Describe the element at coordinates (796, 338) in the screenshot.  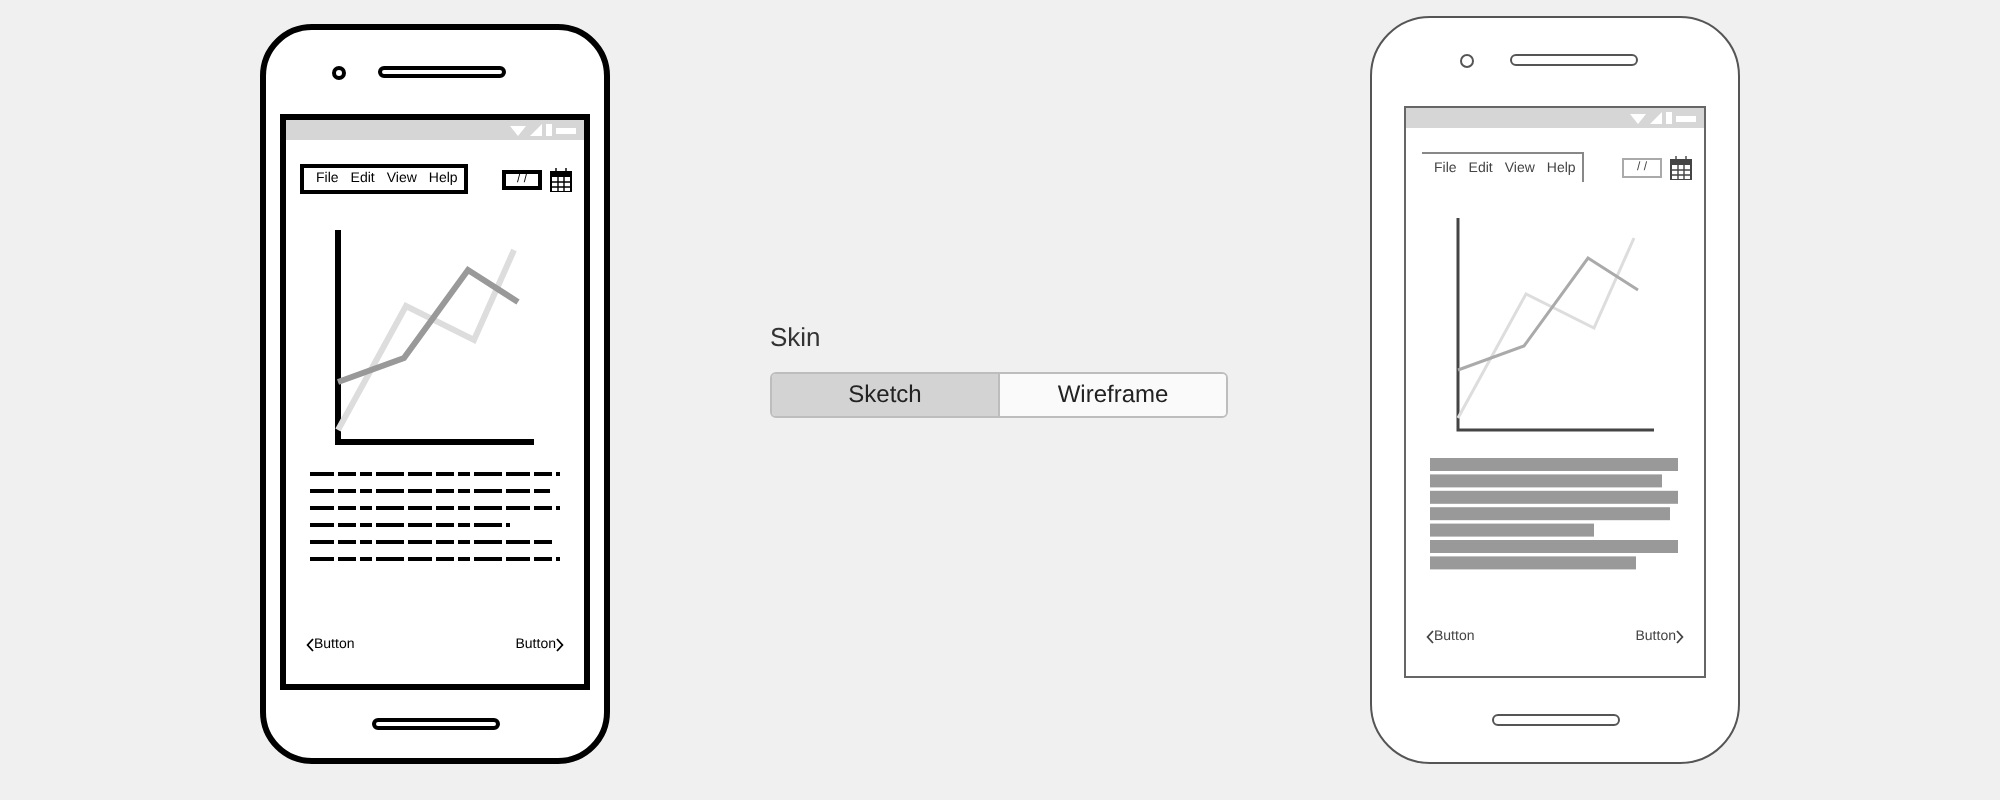
I see `skin-label: Skin` at that location.